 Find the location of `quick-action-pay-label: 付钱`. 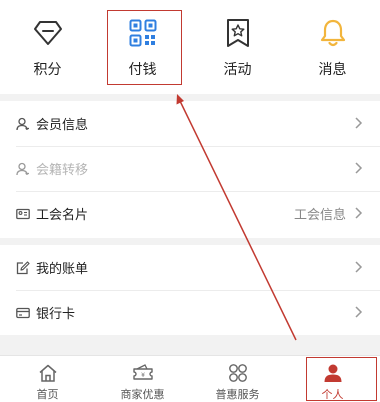

quick-action-pay-label: 付钱 is located at coordinates (142, 70).